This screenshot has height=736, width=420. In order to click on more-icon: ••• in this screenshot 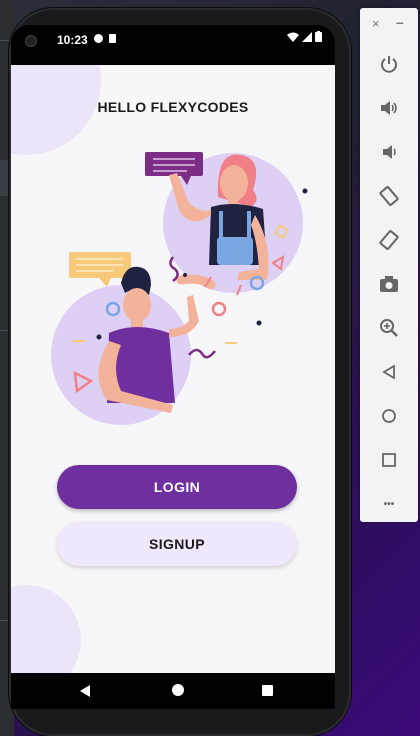, I will do `click(389, 504)`.